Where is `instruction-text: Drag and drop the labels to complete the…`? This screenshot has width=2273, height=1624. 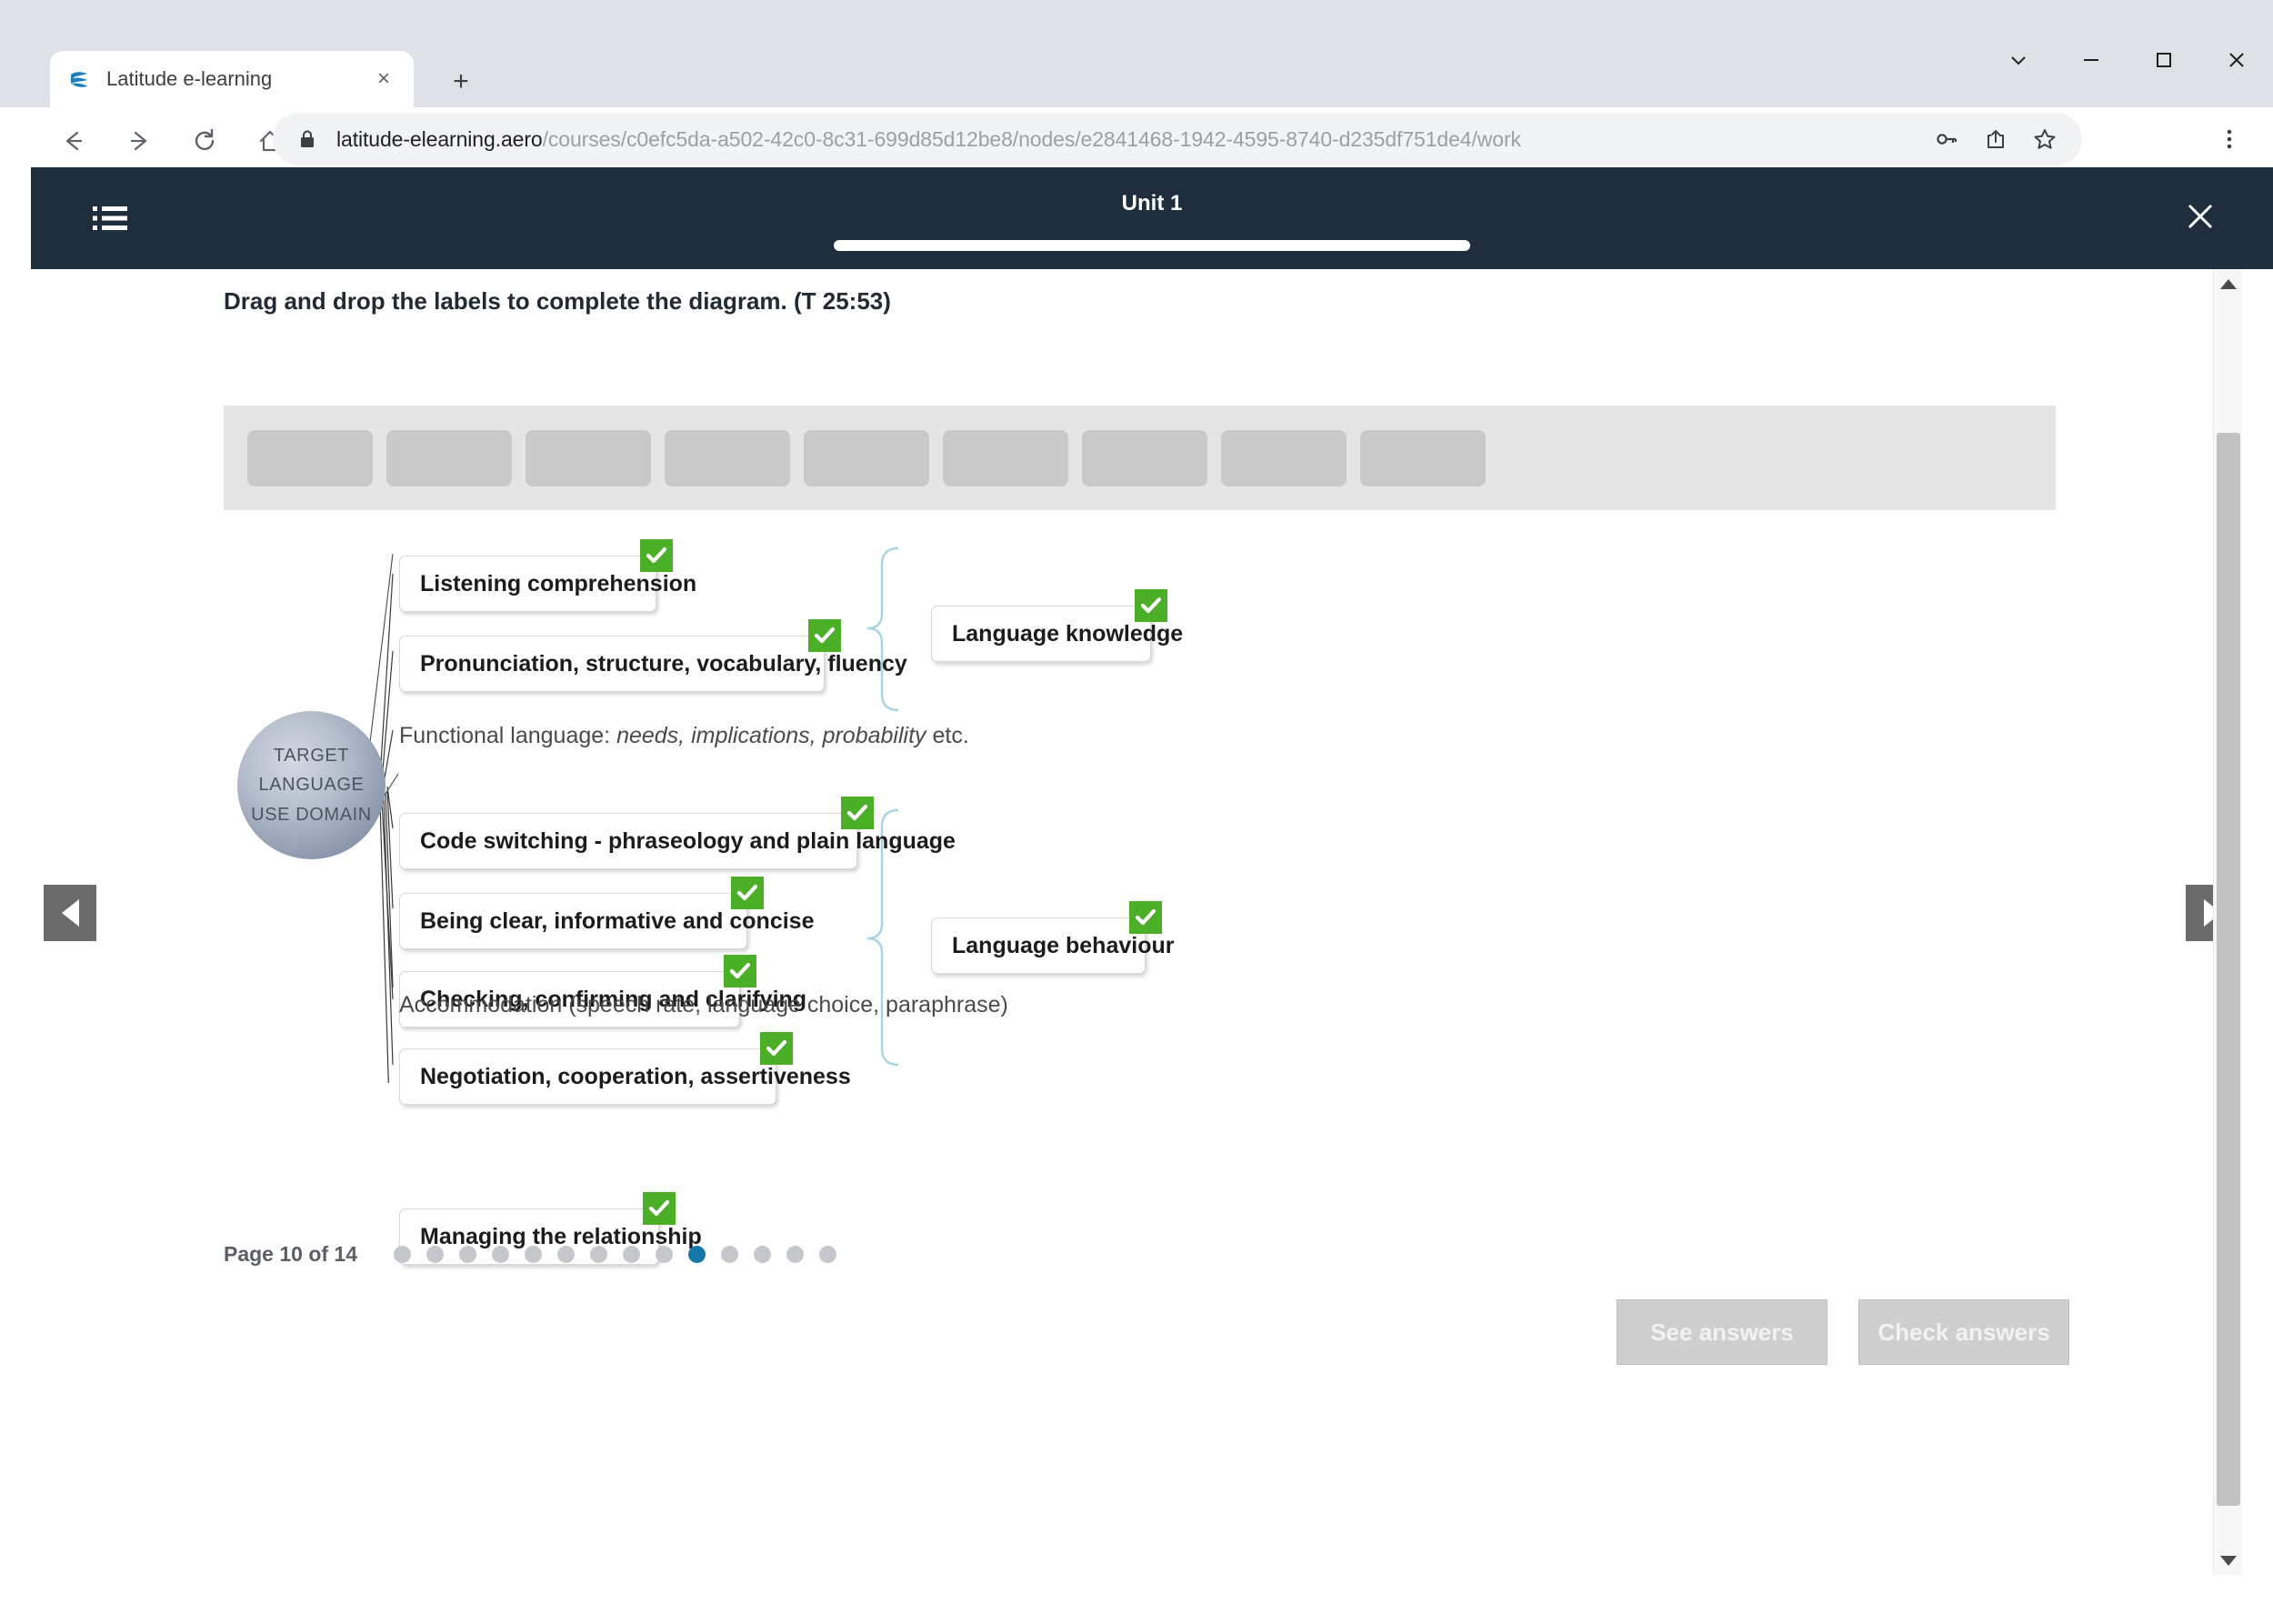
instruction-text: Drag and drop the labels to complete the… is located at coordinates (557, 301).